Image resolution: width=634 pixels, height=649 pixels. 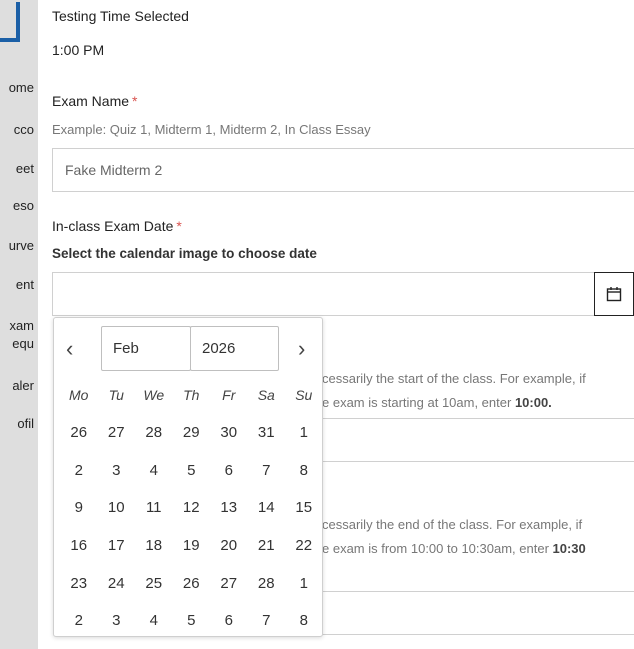 What do you see at coordinates (95, 101) in the screenshot?
I see `exam-name-label: Exam Name *` at bounding box center [95, 101].